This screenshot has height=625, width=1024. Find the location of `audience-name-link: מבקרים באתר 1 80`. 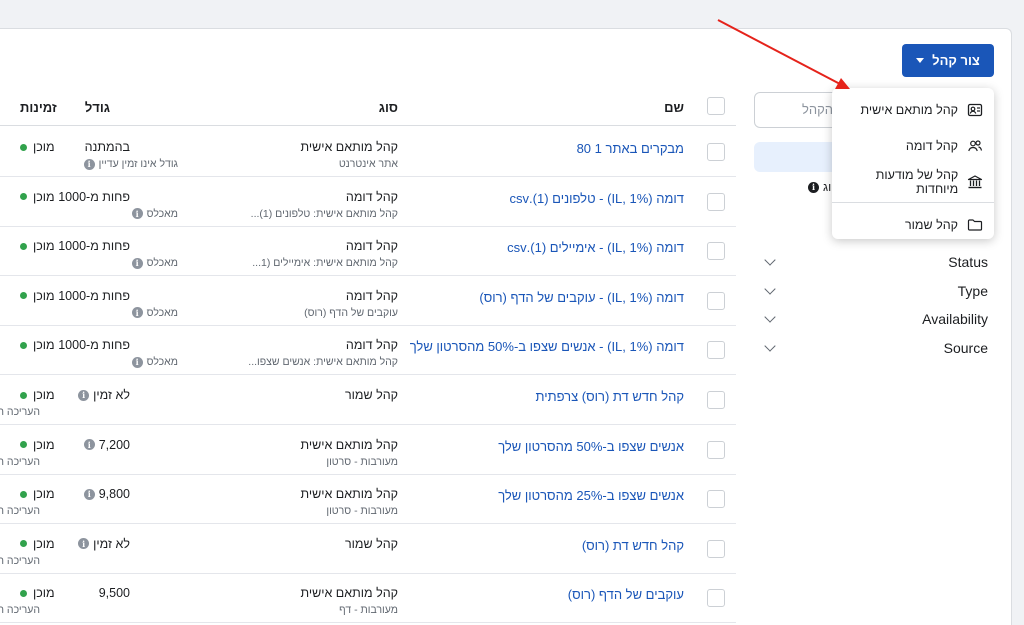

audience-name-link: מבקרים באתר 1 80 is located at coordinates (630, 148).